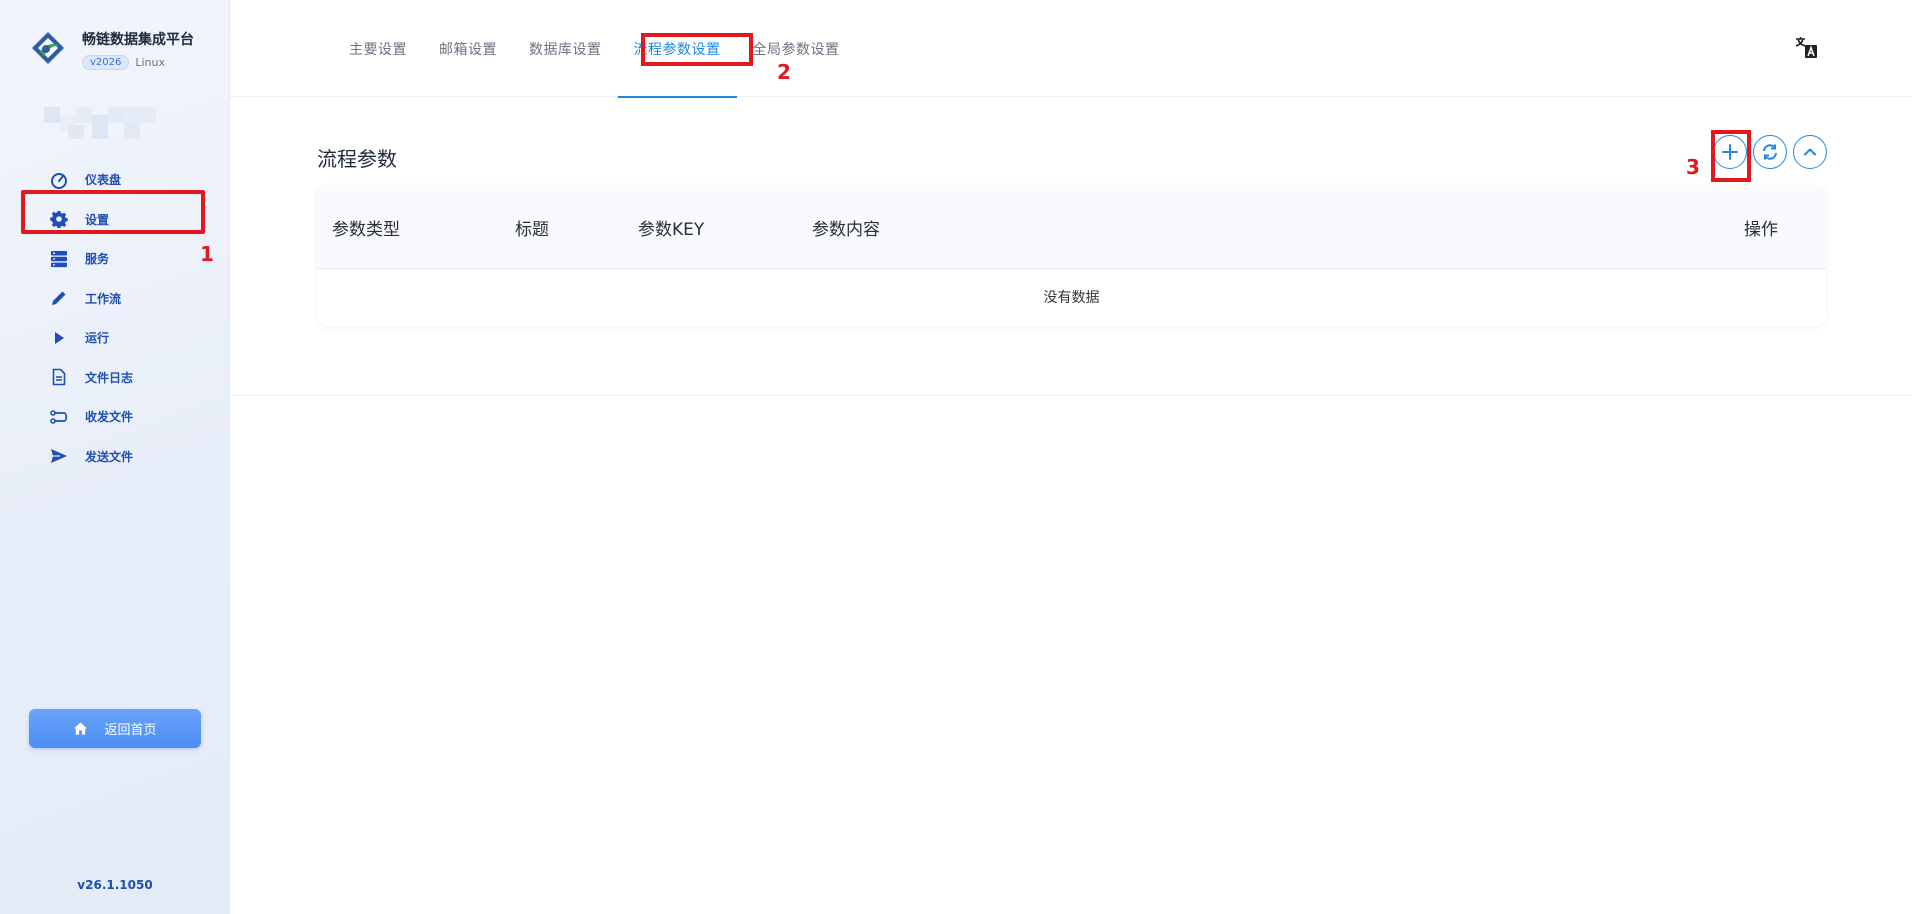 This screenshot has height=914, width=1912. I want to click on sidebar-item-label: 工作流, so click(103, 298).